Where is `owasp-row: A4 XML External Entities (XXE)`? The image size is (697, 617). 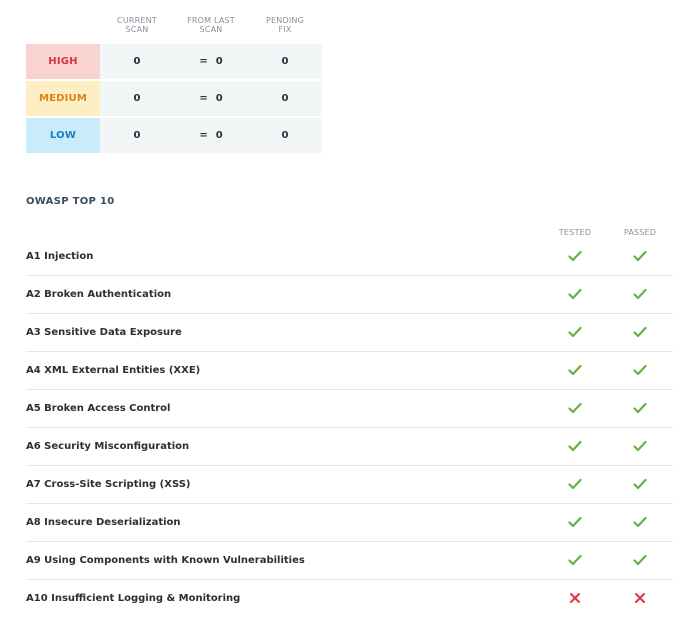 owasp-row: A4 XML External Entities (XXE) is located at coordinates (349, 371).